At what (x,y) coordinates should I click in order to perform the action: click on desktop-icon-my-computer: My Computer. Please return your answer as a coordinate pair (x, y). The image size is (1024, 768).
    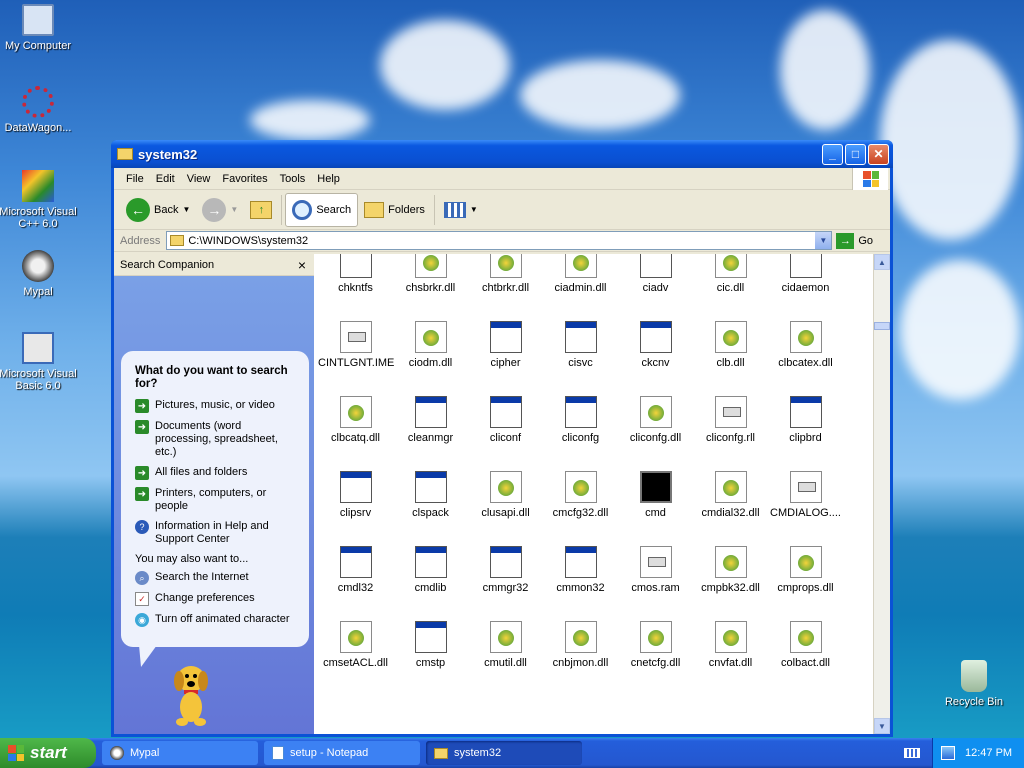
    Looking at the image, I should click on (39, 28).